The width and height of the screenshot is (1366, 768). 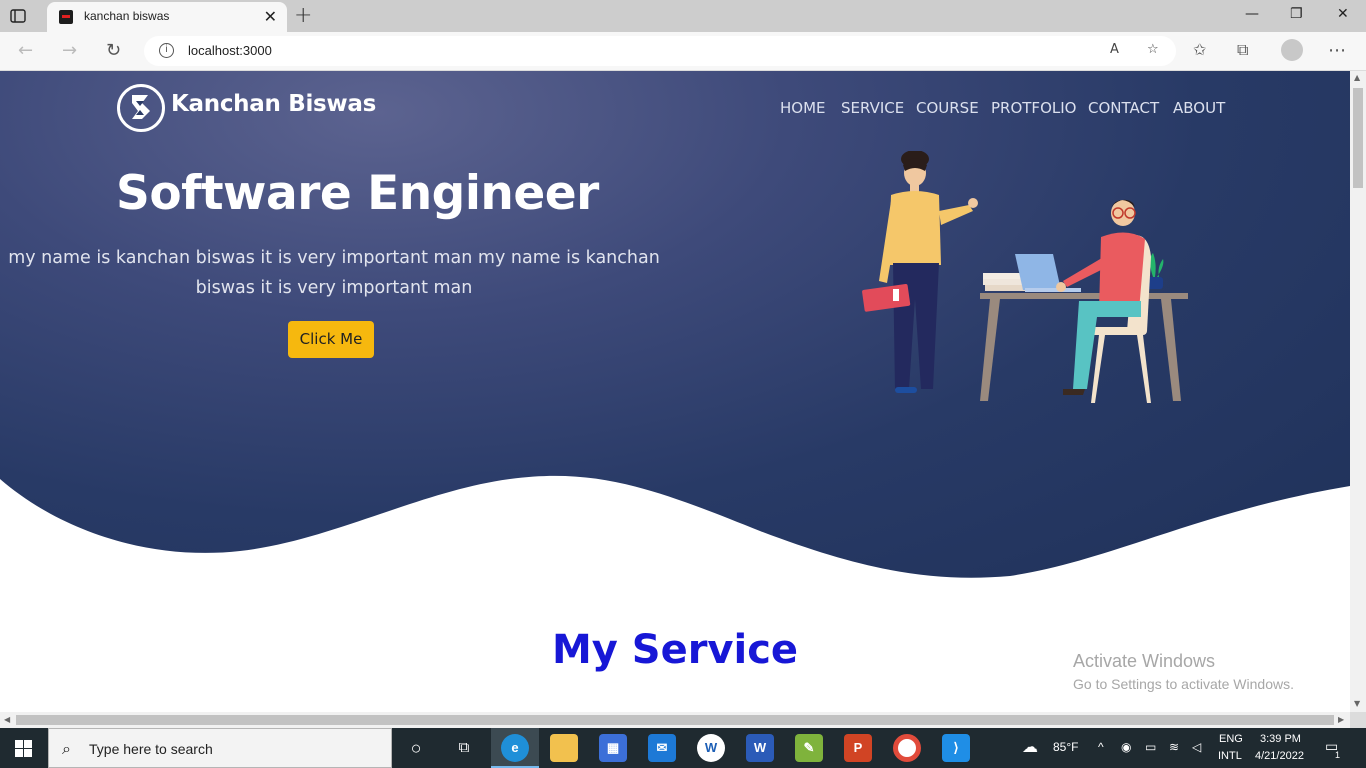 What do you see at coordinates (464, 748) in the screenshot?
I see `task-view-icon: ⧉` at bounding box center [464, 748].